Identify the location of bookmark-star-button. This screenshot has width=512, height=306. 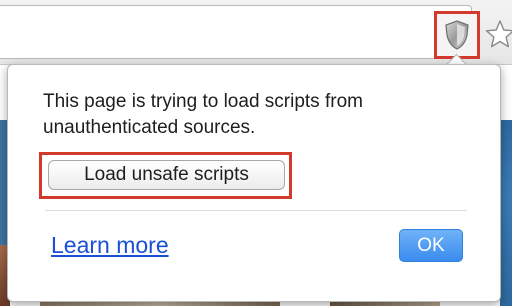
(498, 34).